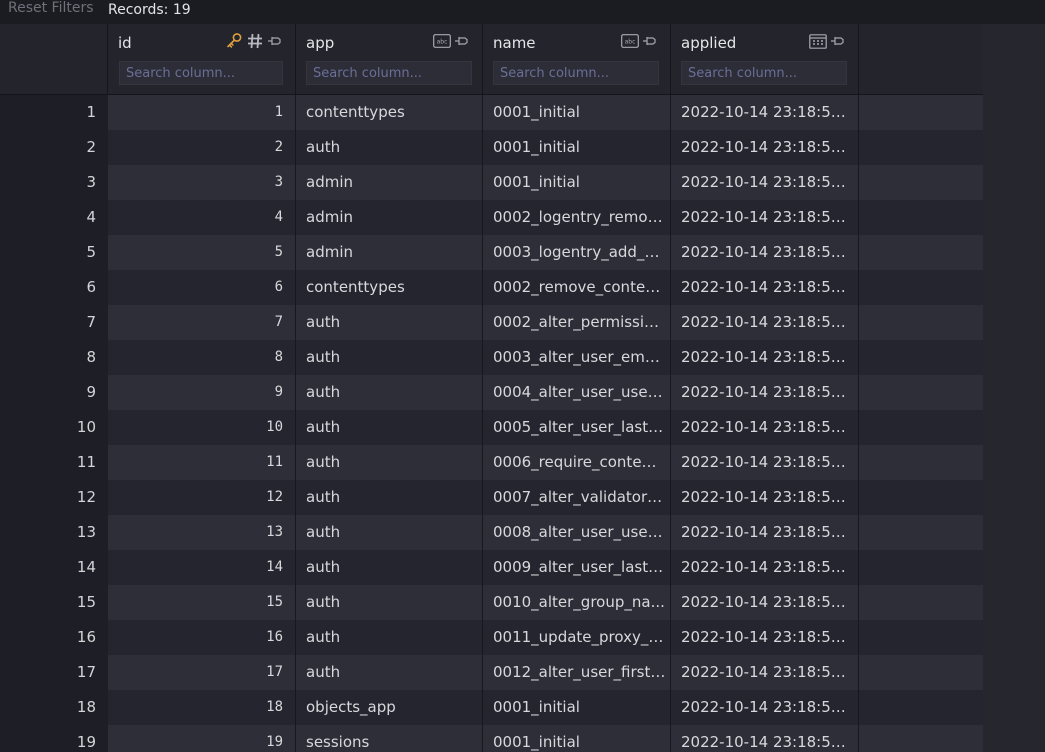 This screenshot has width=1045, height=752. I want to click on id-cell: 18, so click(202, 707).